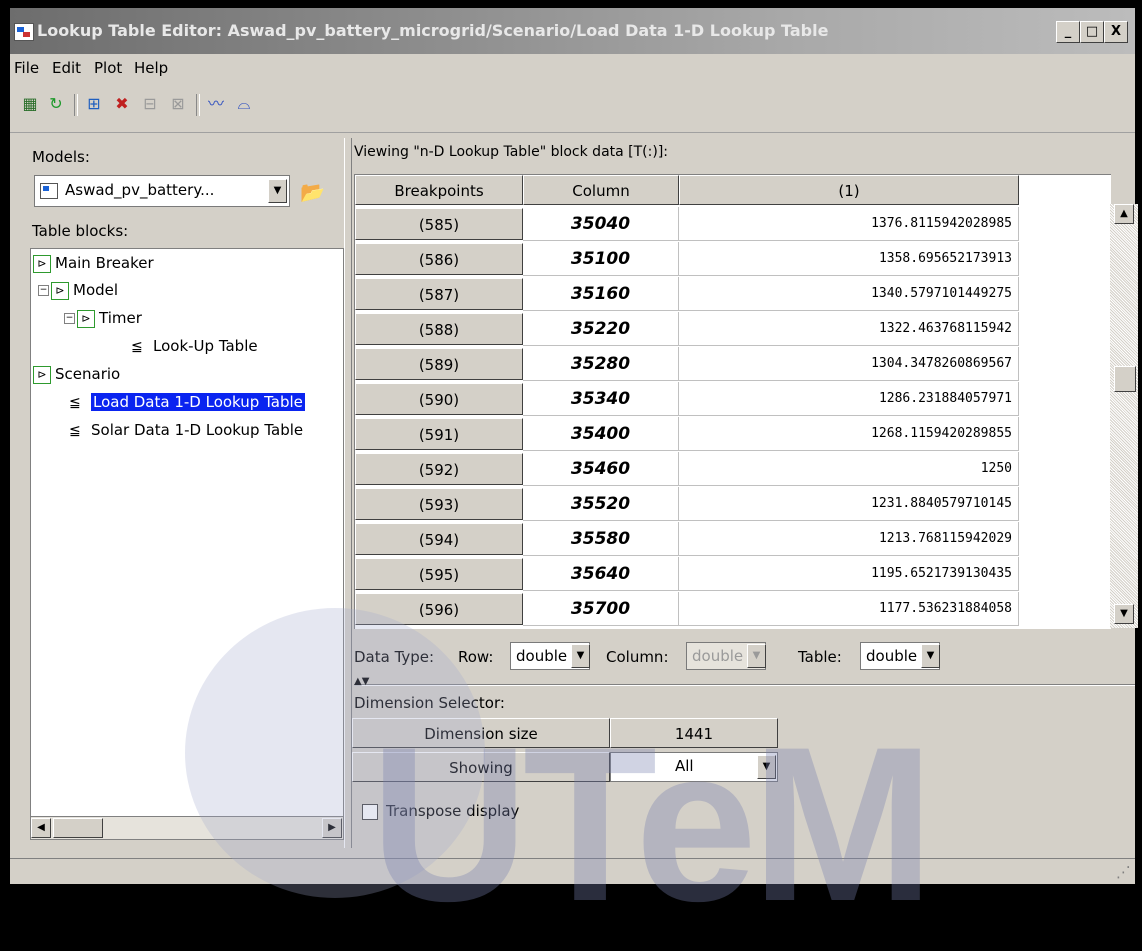 Image resolution: width=1142 pixels, height=951 pixels. What do you see at coordinates (439, 574) in the screenshot?
I see `breakpoint-cell: (595)` at bounding box center [439, 574].